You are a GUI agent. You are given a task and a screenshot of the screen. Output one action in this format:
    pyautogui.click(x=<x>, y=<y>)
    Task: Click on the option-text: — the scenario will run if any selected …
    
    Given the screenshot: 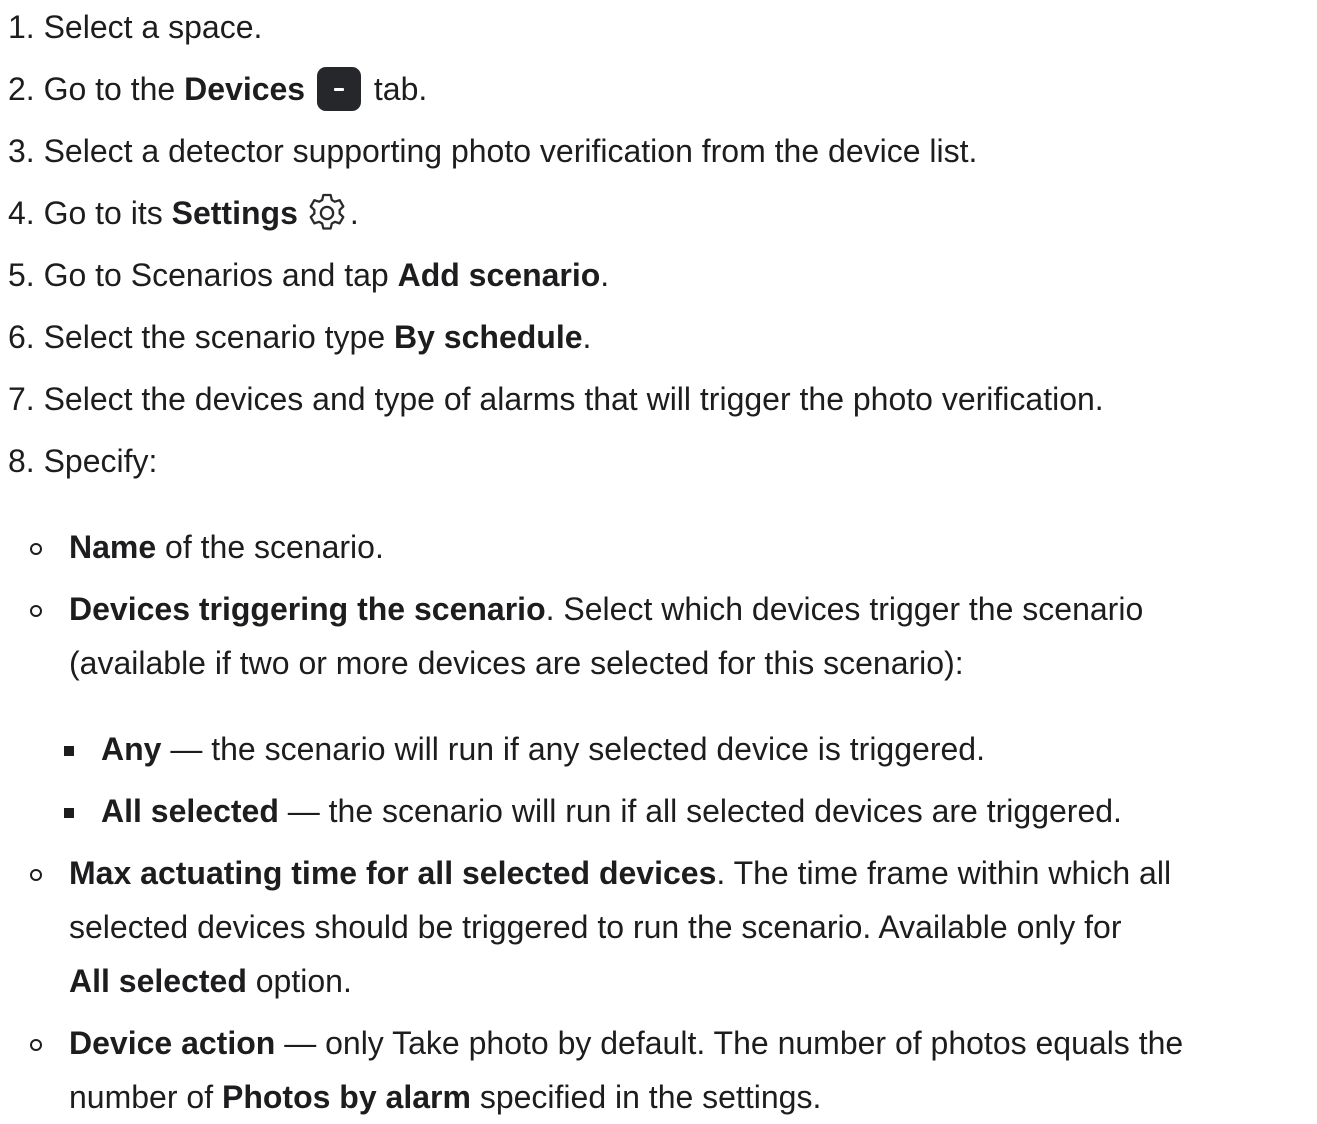 What is the action you would take?
    pyautogui.click(x=573, y=749)
    